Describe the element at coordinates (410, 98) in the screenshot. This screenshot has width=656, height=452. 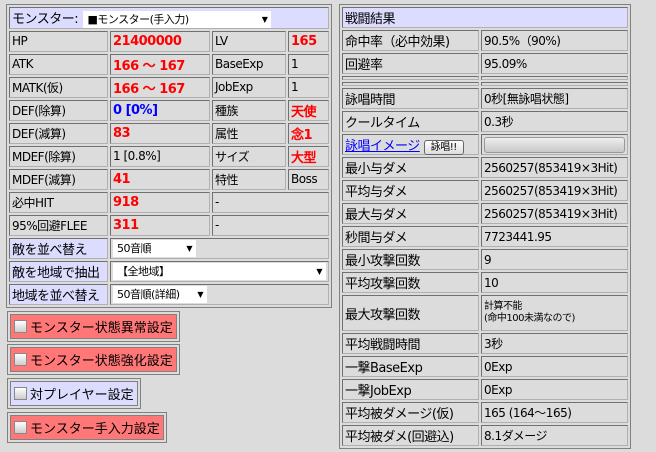
I see `result-label: 詠唱時間` at that location.